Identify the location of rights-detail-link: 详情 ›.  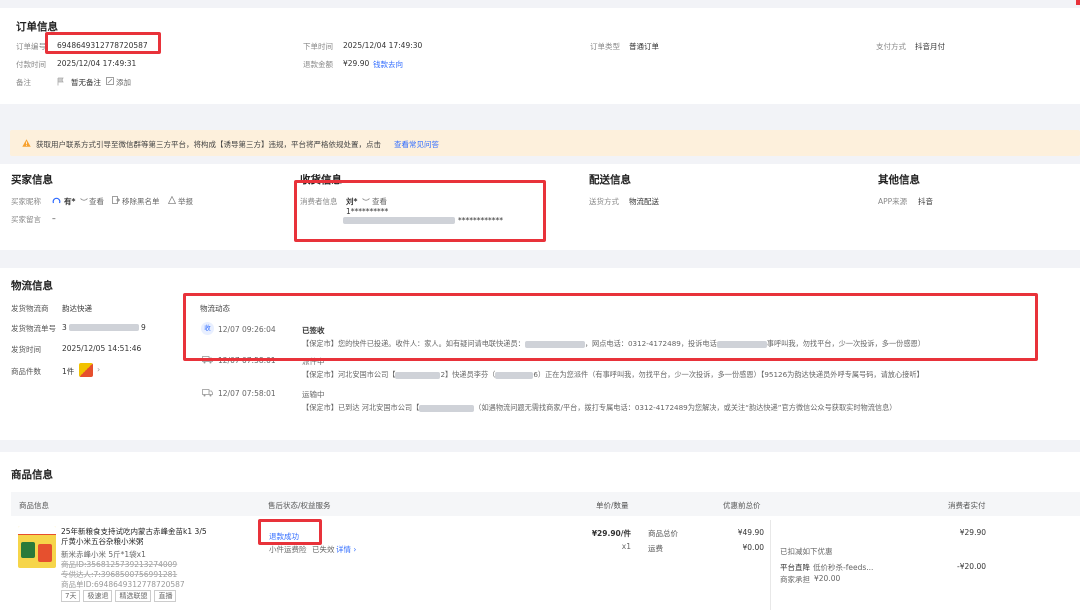
(346, 549).